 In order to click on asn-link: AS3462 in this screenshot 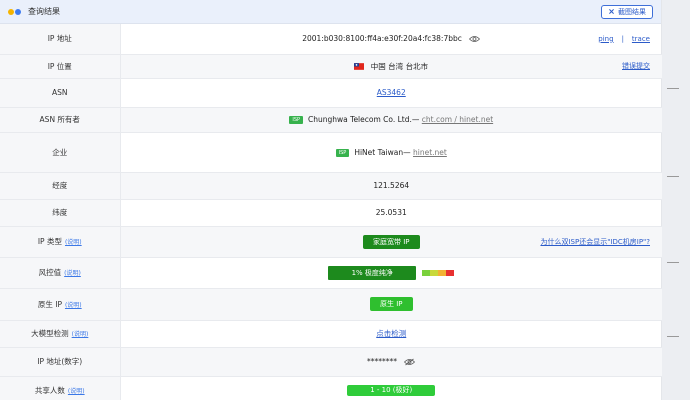, I will do `click(391, 92)`.